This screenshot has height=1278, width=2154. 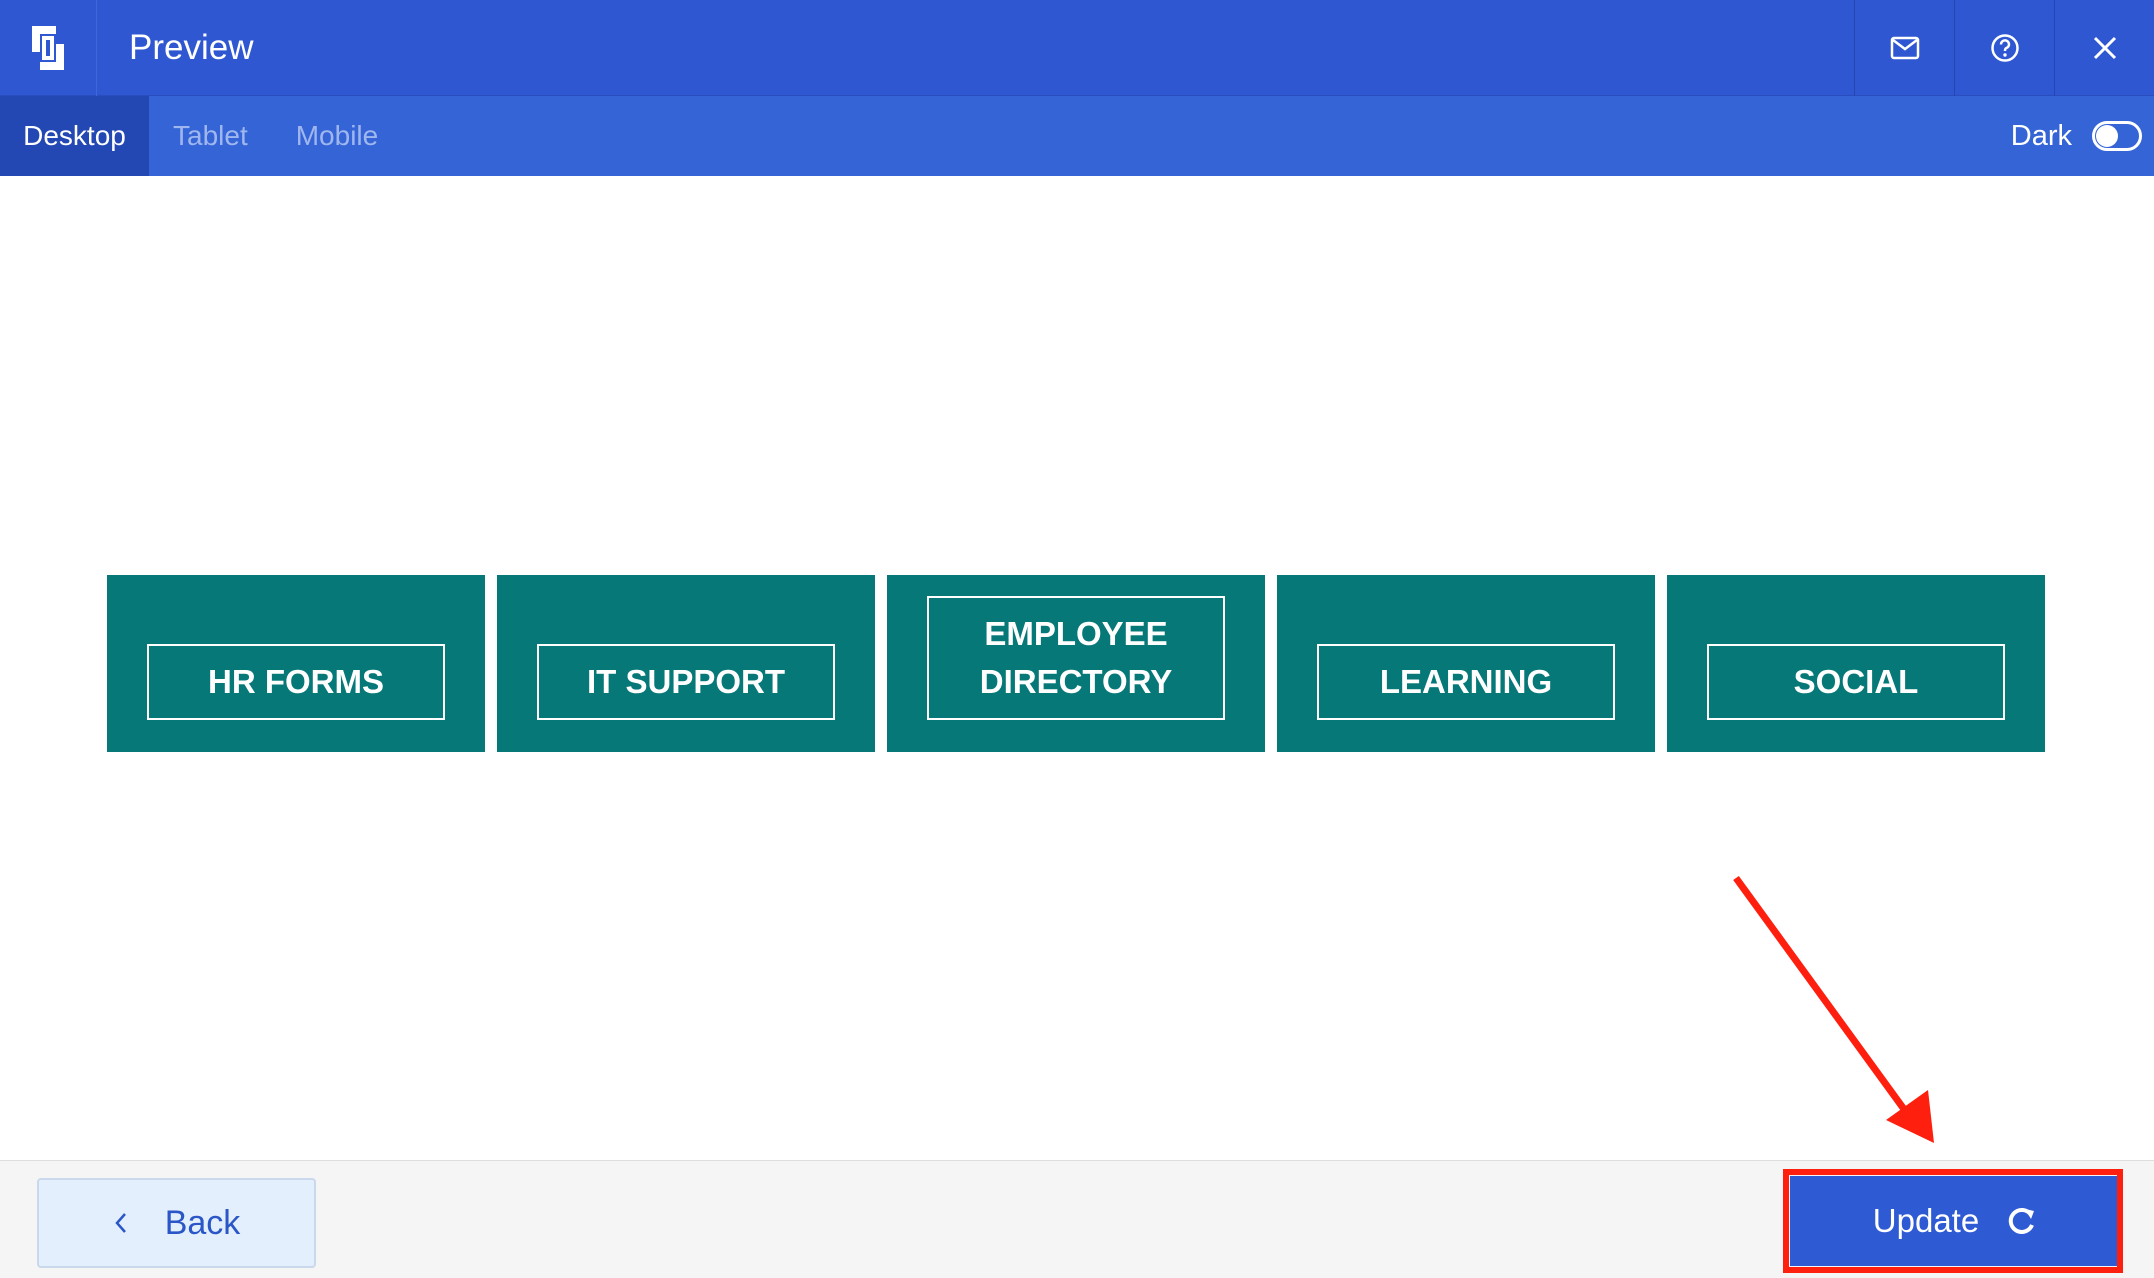 I want to click on tile-learning: LEARNING, so click(x=1466, y=663).